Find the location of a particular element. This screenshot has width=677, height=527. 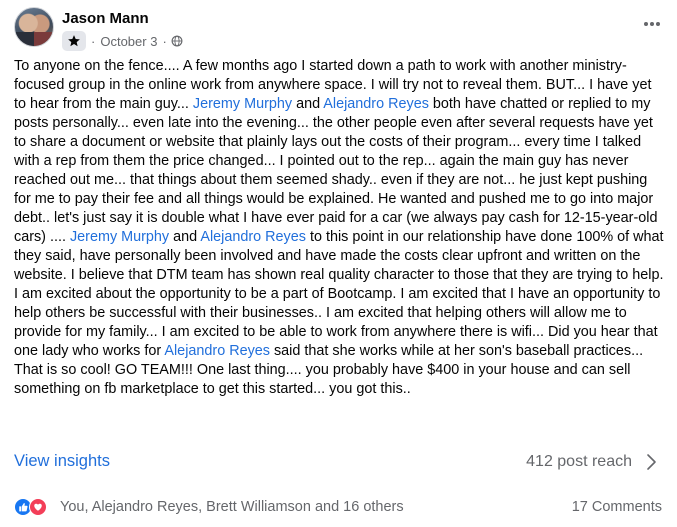

post-reach: 412 post reach is located at coordinates (579, 462).